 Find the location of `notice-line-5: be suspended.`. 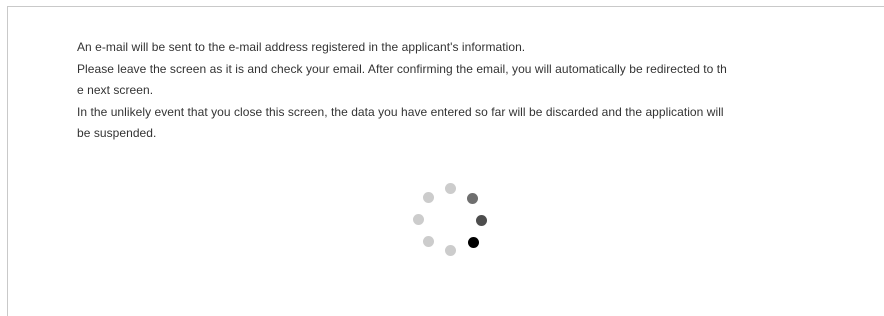

notice-line-5: be suspended. is located at coordinates (117, 133).